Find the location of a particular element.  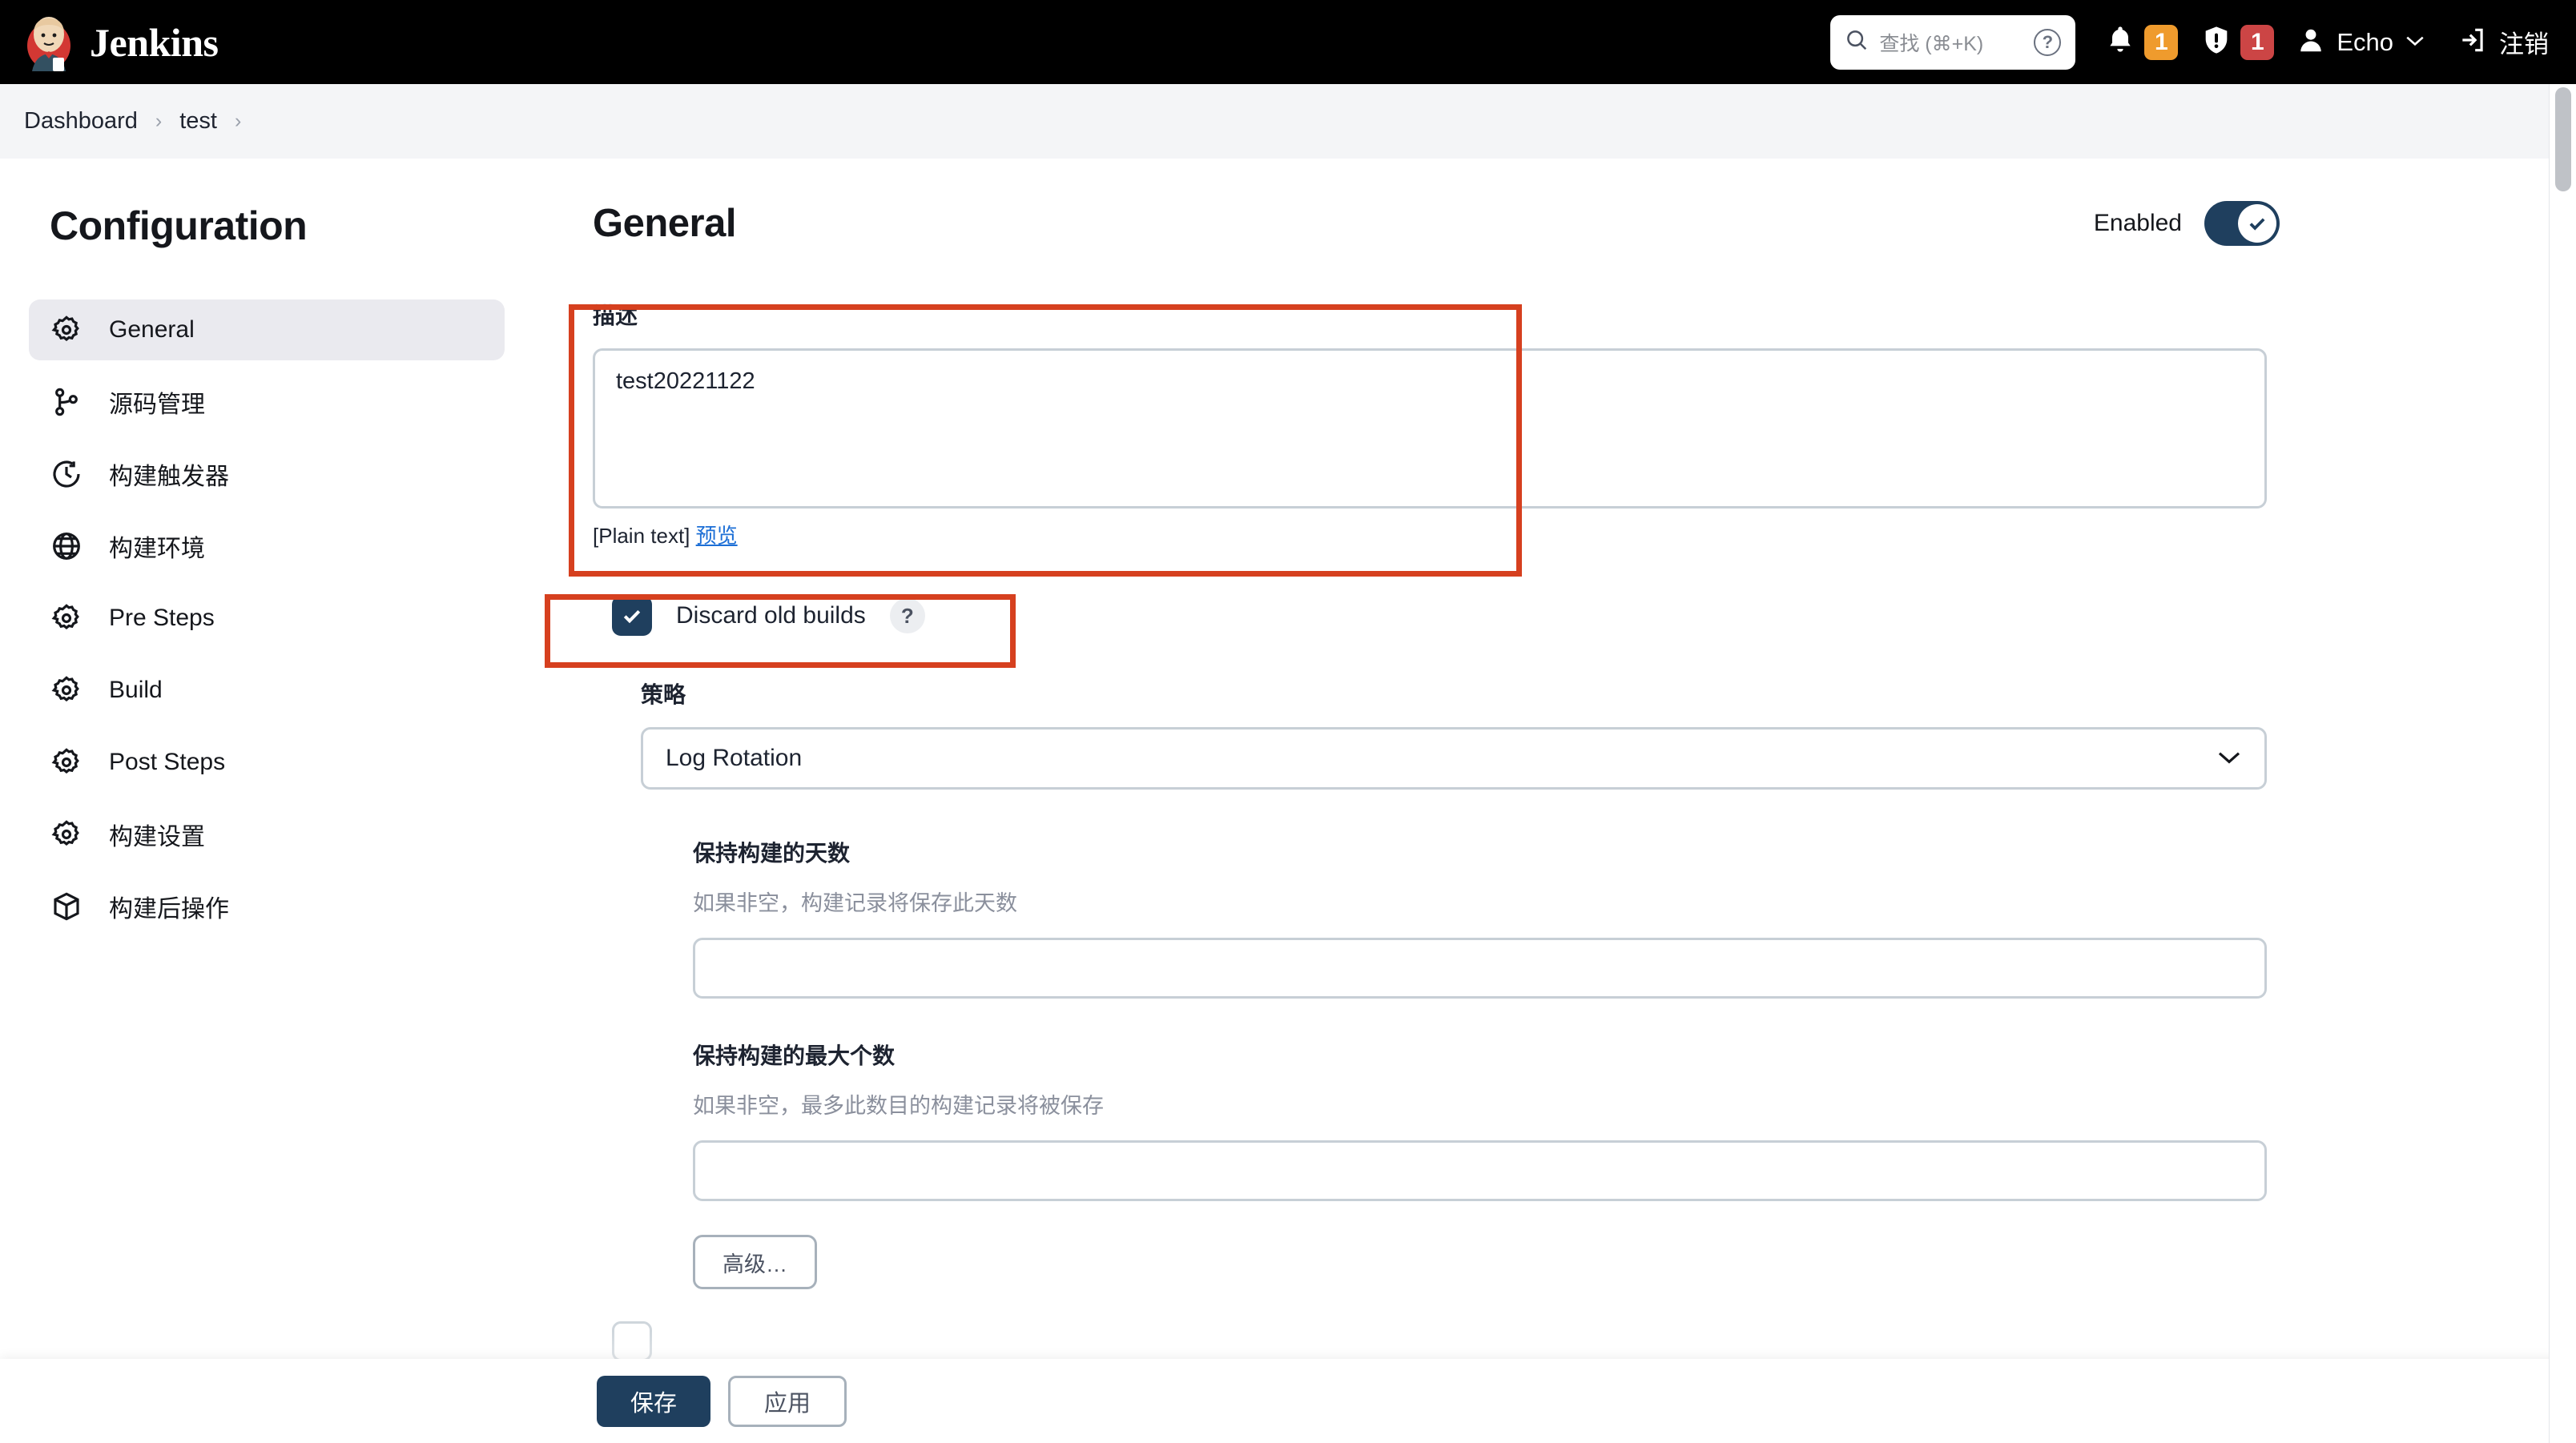

breadcrumb-item-dashboard: Dashboard is located at coordinates (81, 122).